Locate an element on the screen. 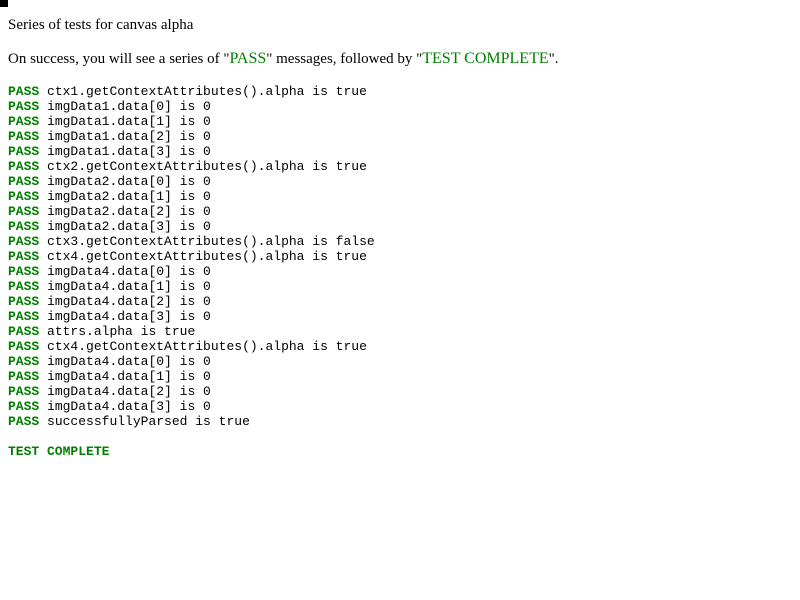  result-line: PASS imgData1.data[2] is 0 is located at coordinates (398, 136).